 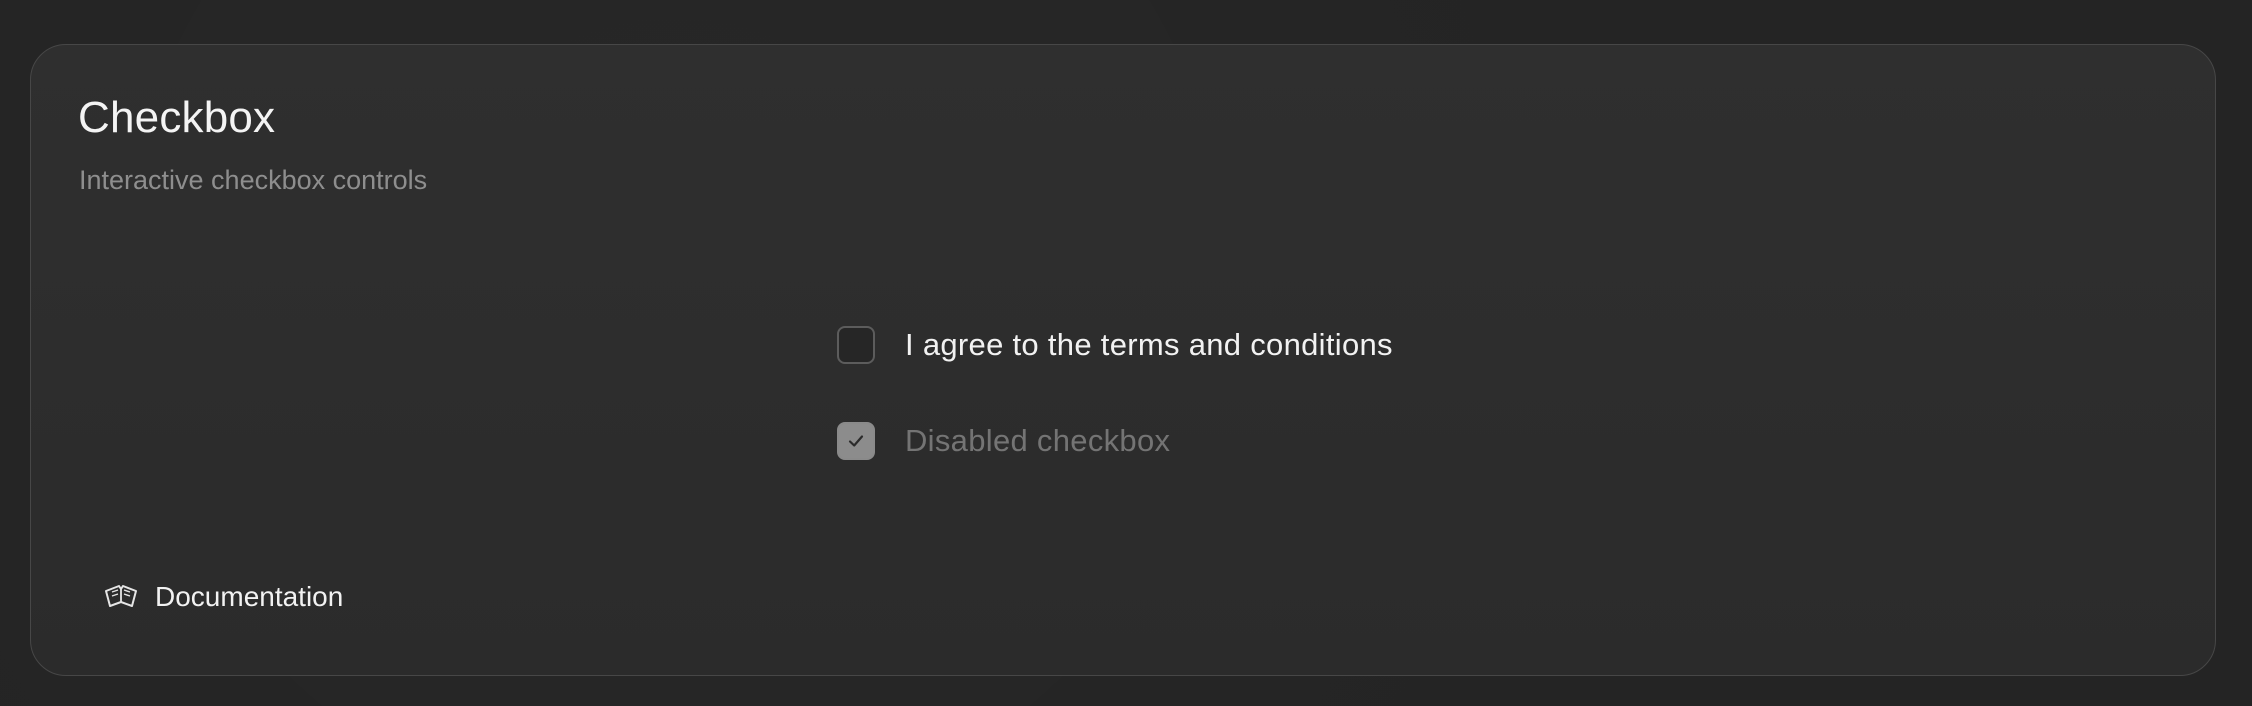 What do you see at coordinates (177, 117) in the screenshot?
I see `card-title: Checkbox` at bounding box center [177, 117].